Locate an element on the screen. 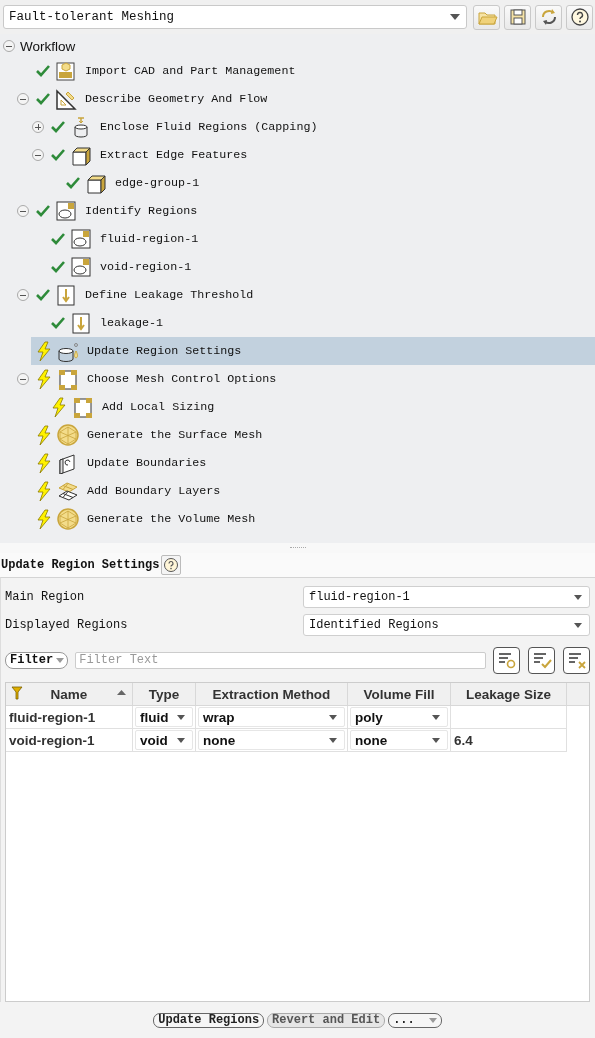 The image size is (595, 1038). item-label: Generate the Surface Mesh is located at coordinates (175, 435).